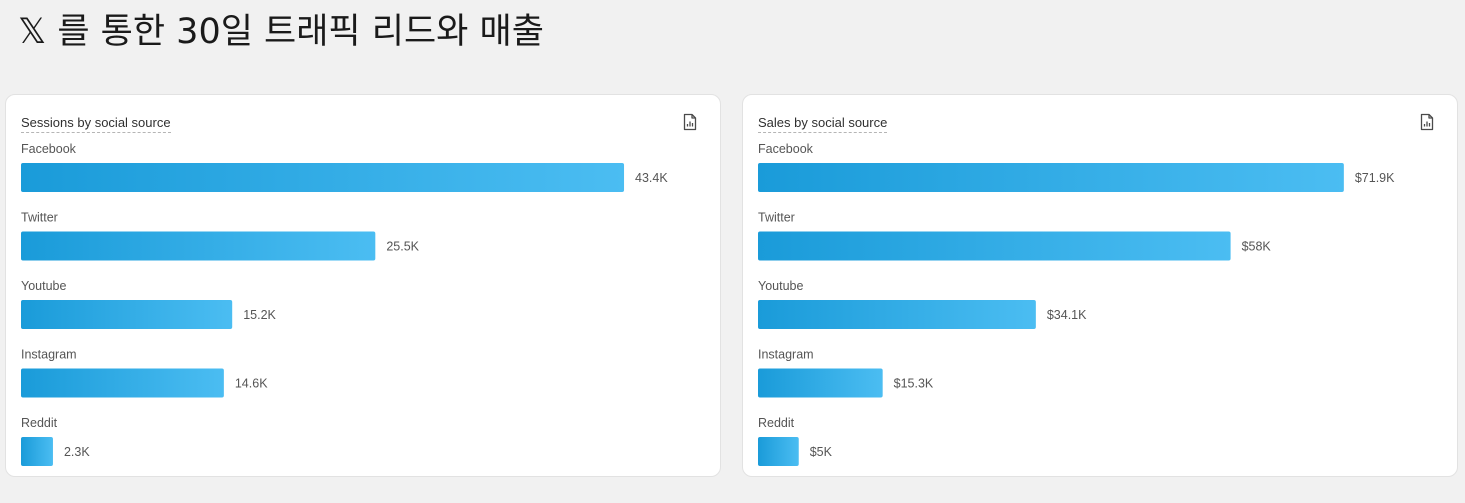 Image resolution: width=1465 pixels, height=503 pixels. I want to click on bar-value-label: 2.3K, so click(77, 452).